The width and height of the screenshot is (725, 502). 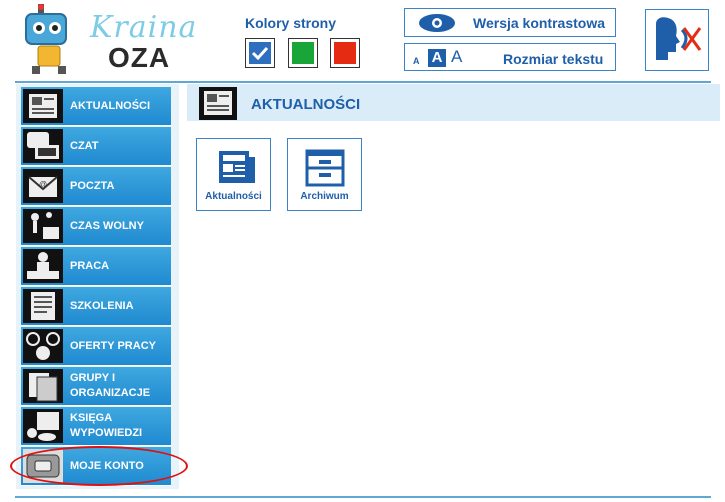 What do you see at coordinates (43, 226) in the screenshot?
I see `leisure-icon` at bounding box center [43, 226].